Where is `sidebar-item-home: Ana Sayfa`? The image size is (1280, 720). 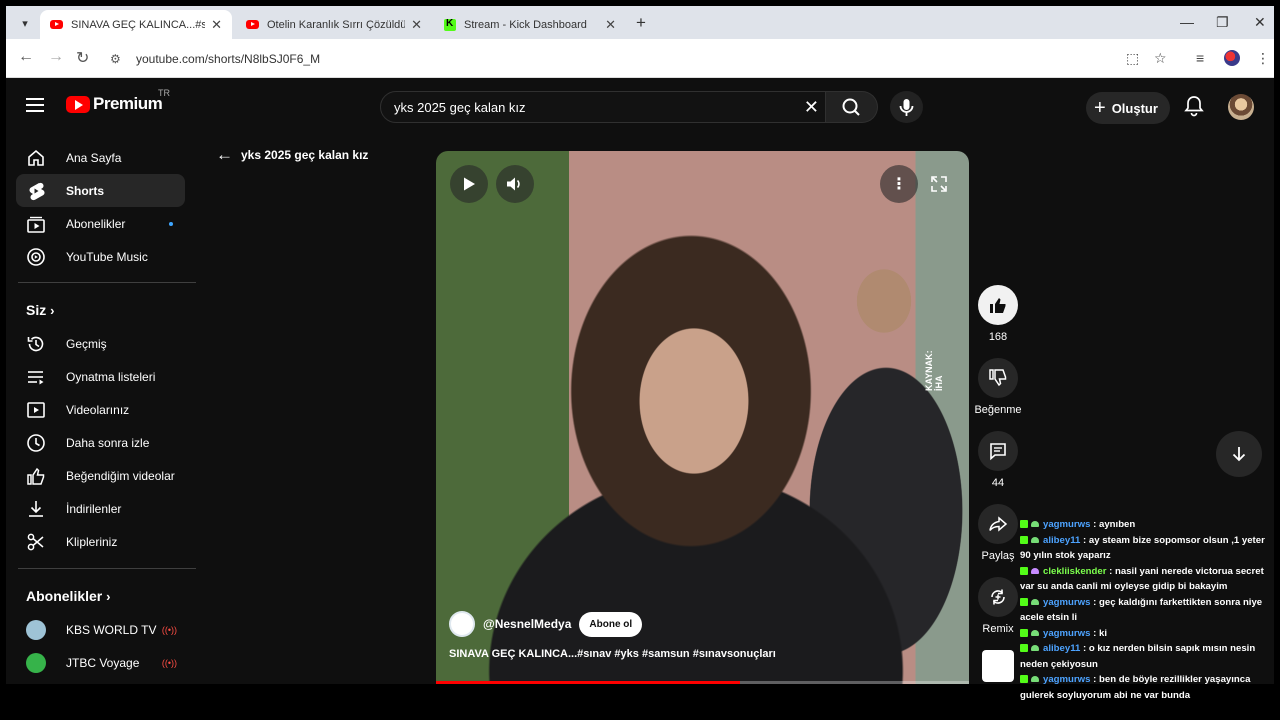
sidebar-item-home: Ana Sayfa is located at coordinates (100, 157).